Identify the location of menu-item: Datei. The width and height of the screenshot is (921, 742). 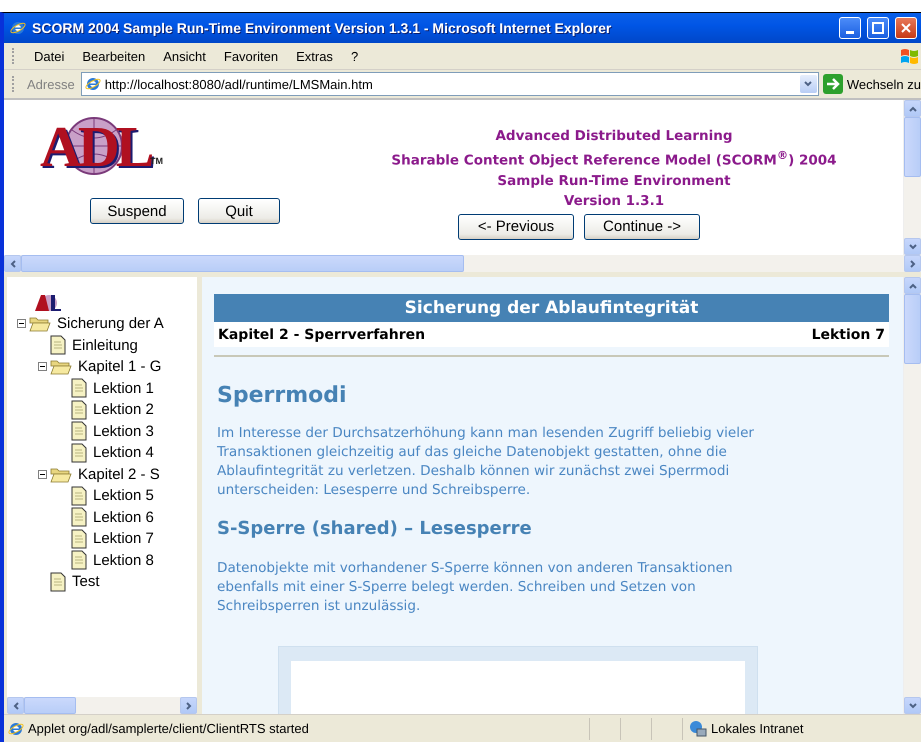
(49, 56).